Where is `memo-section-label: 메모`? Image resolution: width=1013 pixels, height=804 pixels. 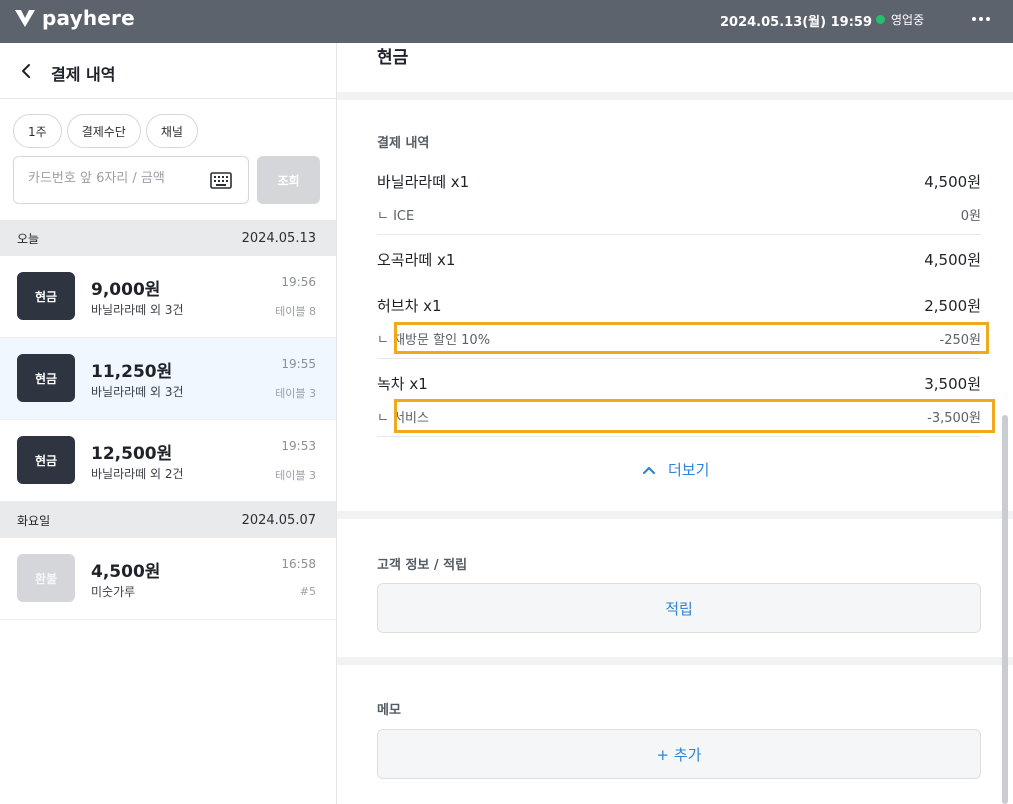
memo-section-label: 메모 is located at coordinates (389, 710).